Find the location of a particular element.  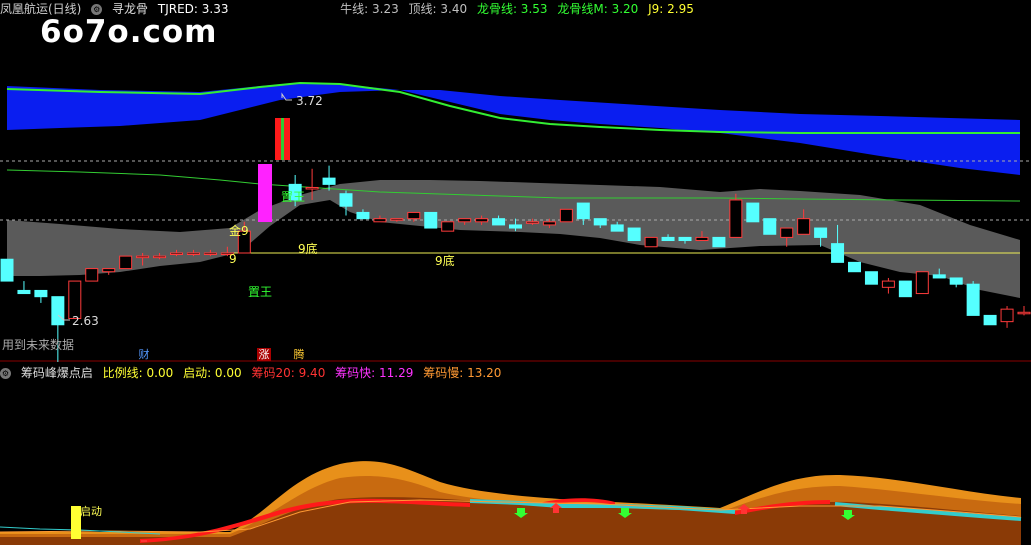

sub-value-start: 启动: 0.00 is located at coordinates (212, 373).